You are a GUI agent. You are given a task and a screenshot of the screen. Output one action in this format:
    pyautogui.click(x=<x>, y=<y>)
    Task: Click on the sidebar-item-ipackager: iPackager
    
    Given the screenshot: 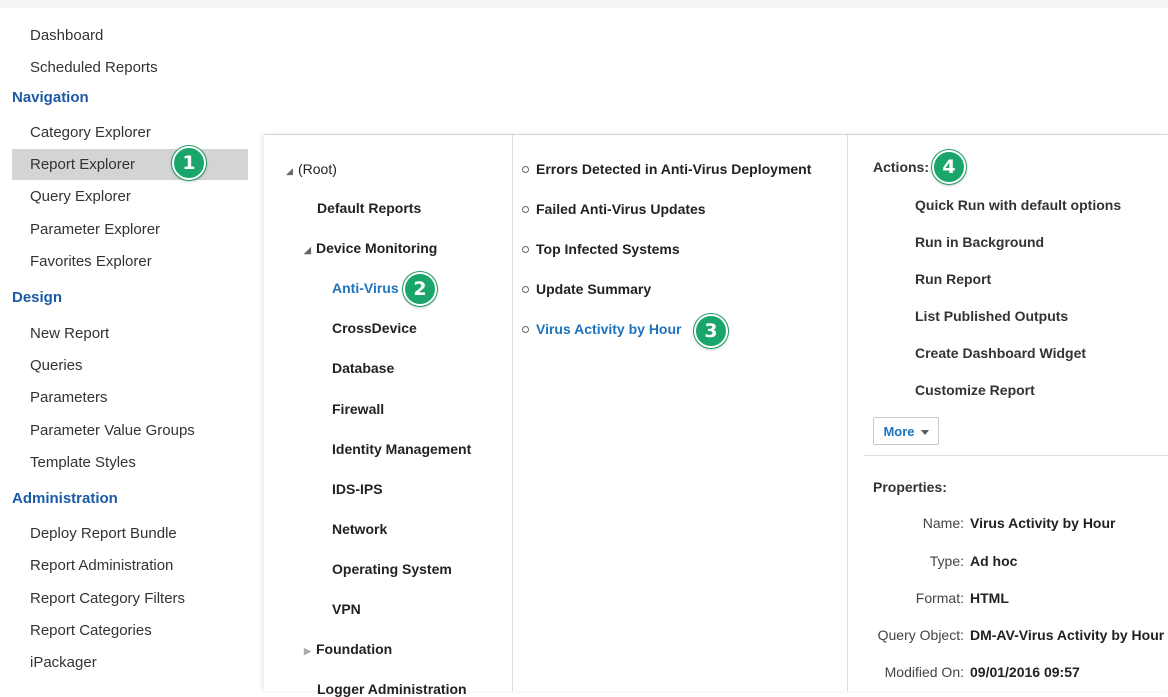 What is the action you would take?
    pyautogui.click(x=130, y=662)
    